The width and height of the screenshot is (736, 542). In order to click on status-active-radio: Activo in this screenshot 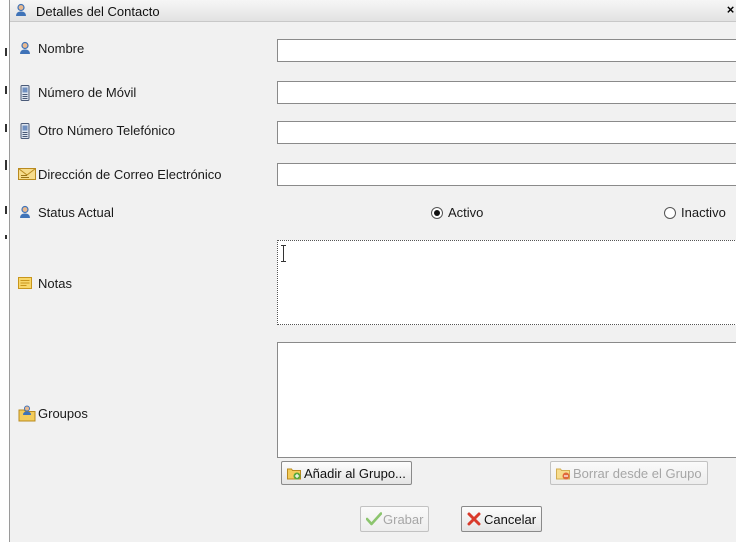, I will do `click(457, 212)`.